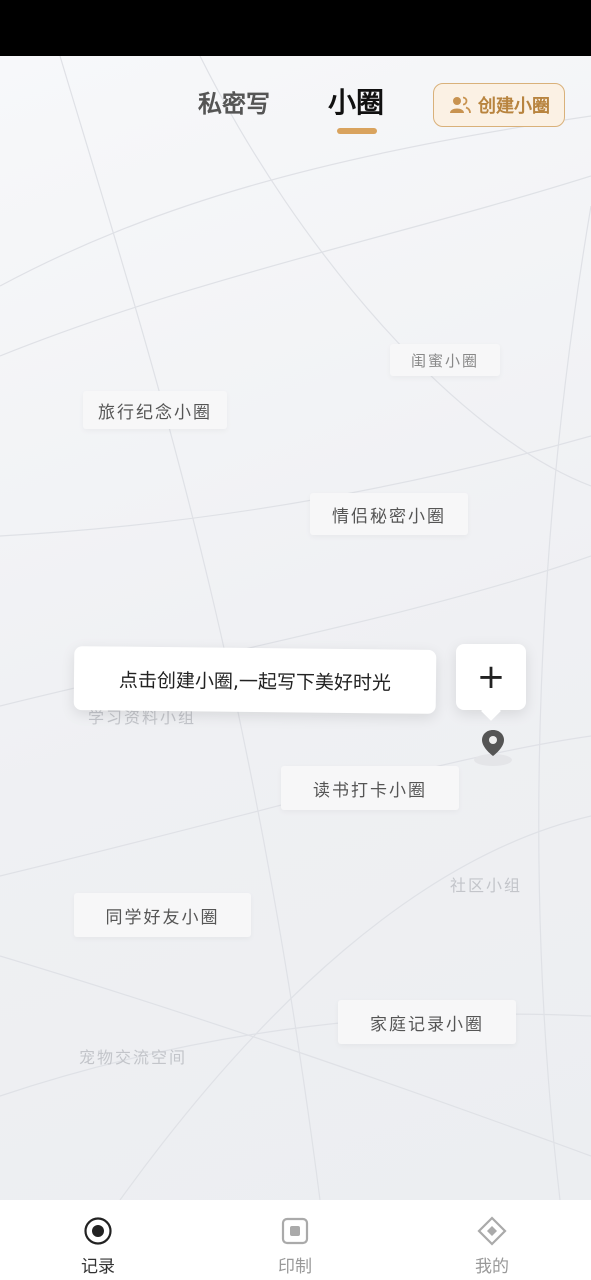 This screenshot has width=591, height=1280. What do you see at coordinates (357, 131) in the screenshot?
I see `active-tab-indicator` at bounding box center [357, 131].